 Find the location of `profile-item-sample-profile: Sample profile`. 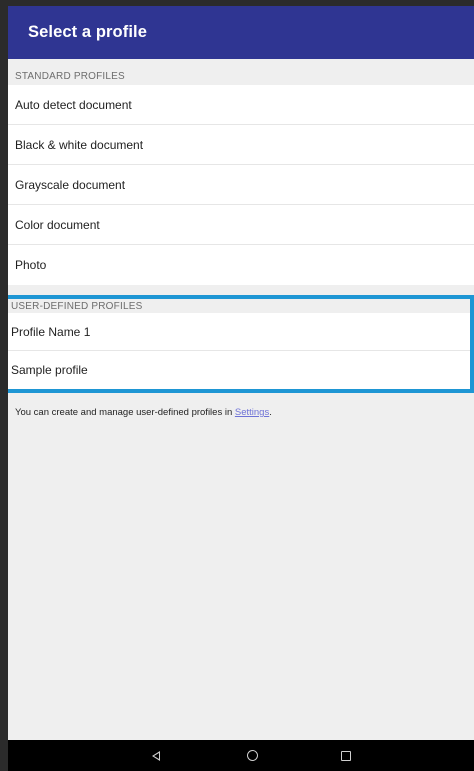

profile-item-sample-profile: Sample profile is located at coordinates (239, 370).